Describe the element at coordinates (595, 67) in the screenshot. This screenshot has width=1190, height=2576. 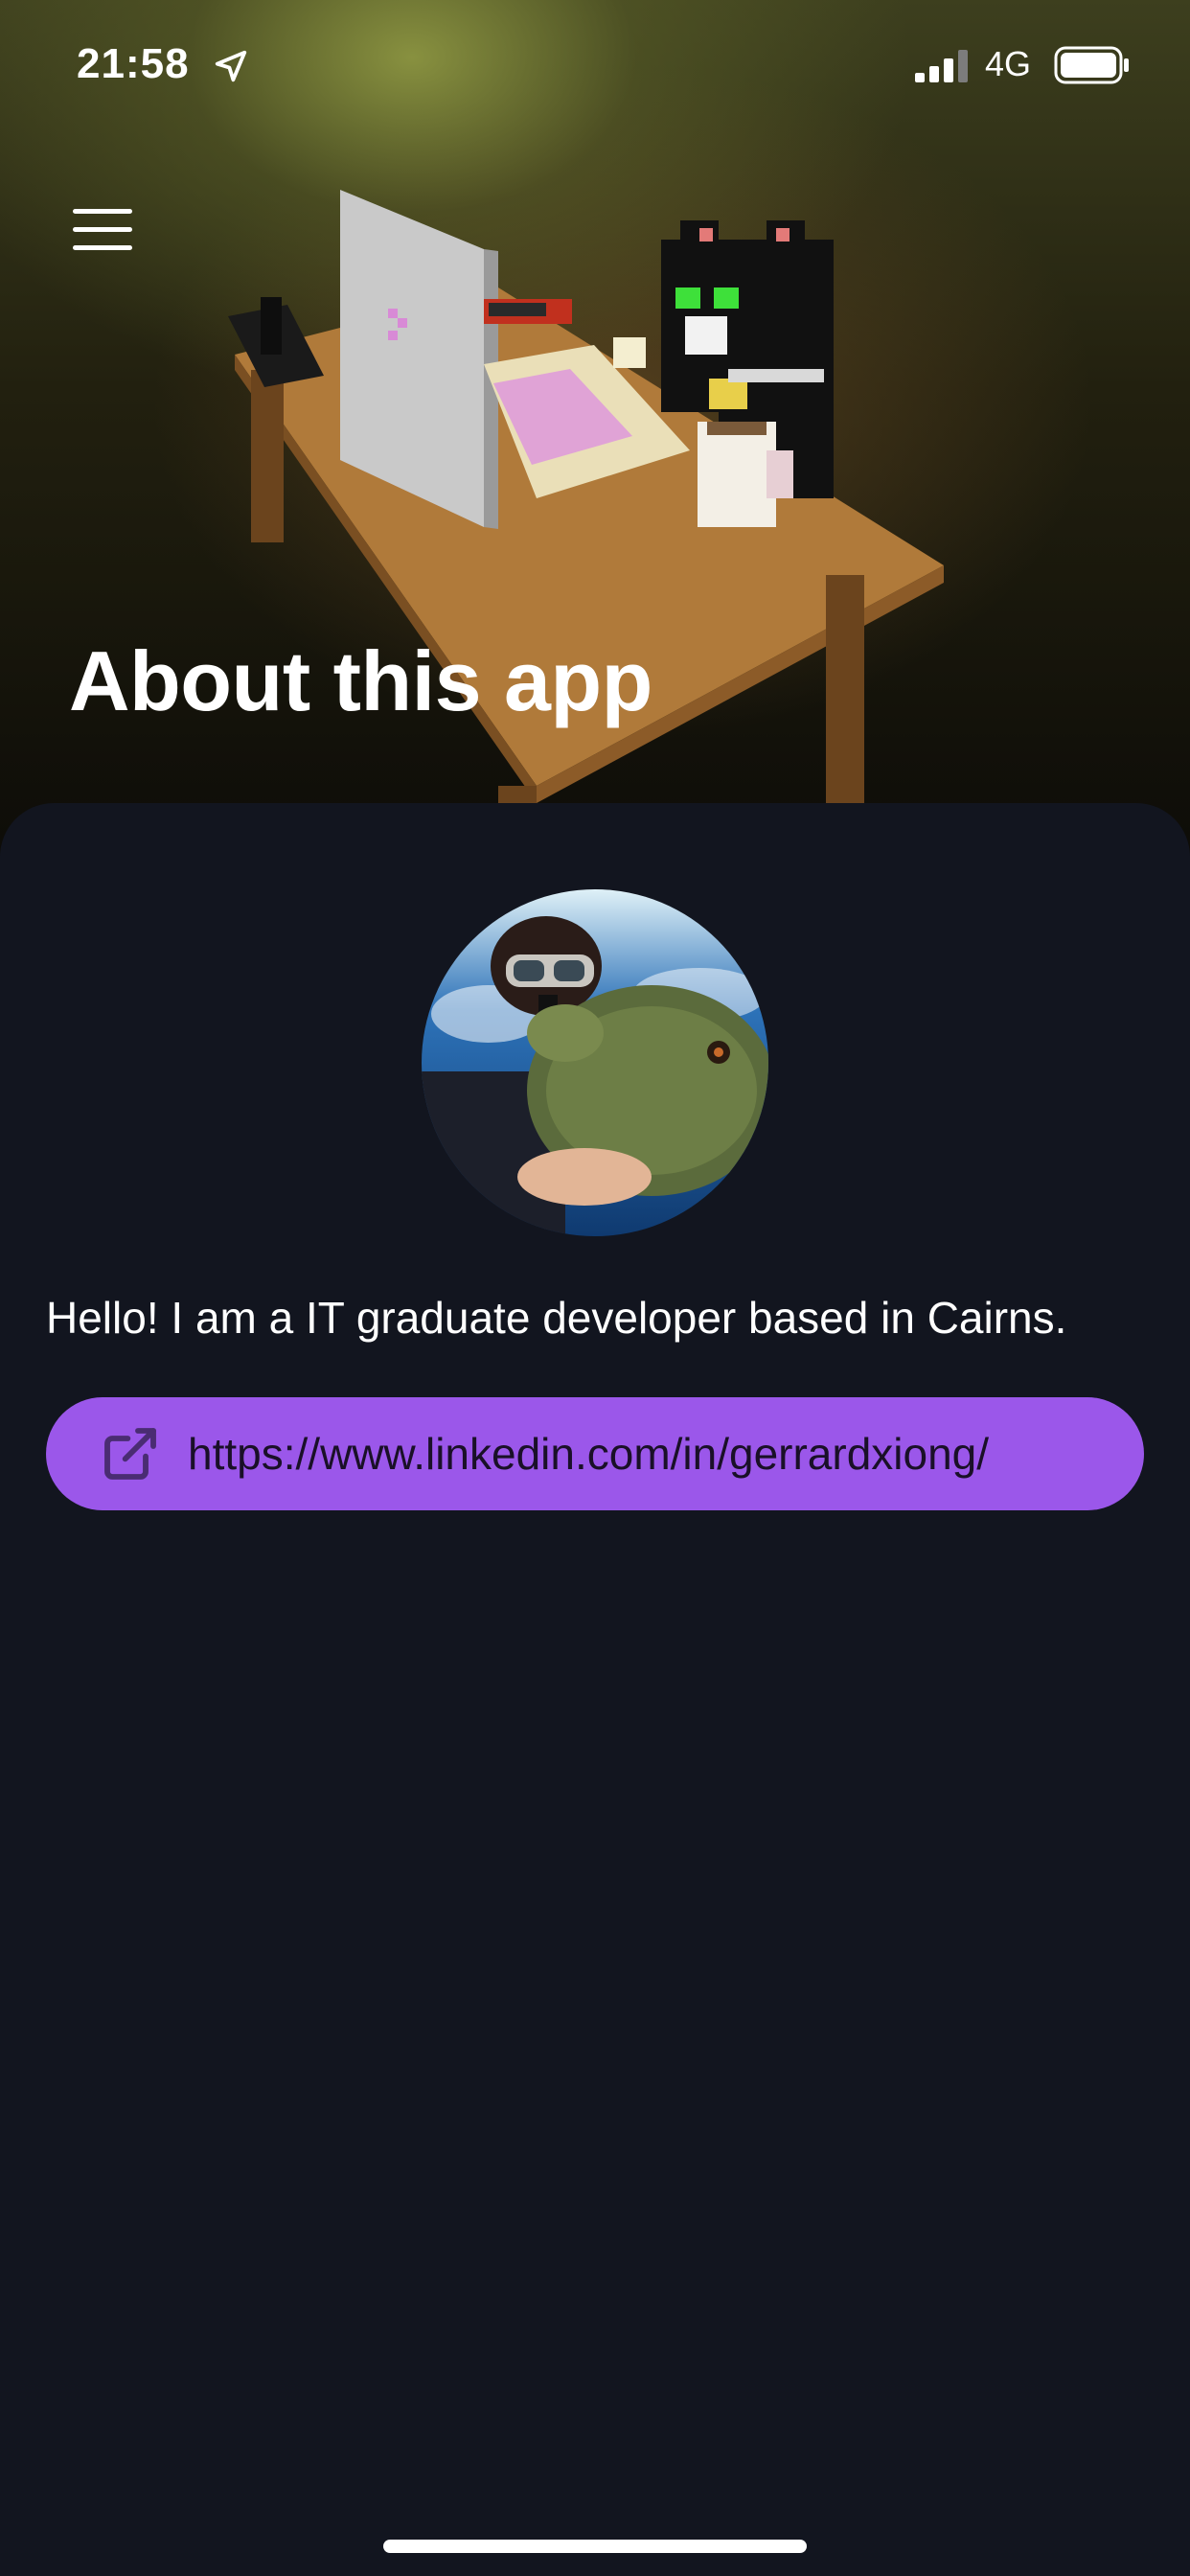
I see `status-bar: 21:58 4G` at that location.